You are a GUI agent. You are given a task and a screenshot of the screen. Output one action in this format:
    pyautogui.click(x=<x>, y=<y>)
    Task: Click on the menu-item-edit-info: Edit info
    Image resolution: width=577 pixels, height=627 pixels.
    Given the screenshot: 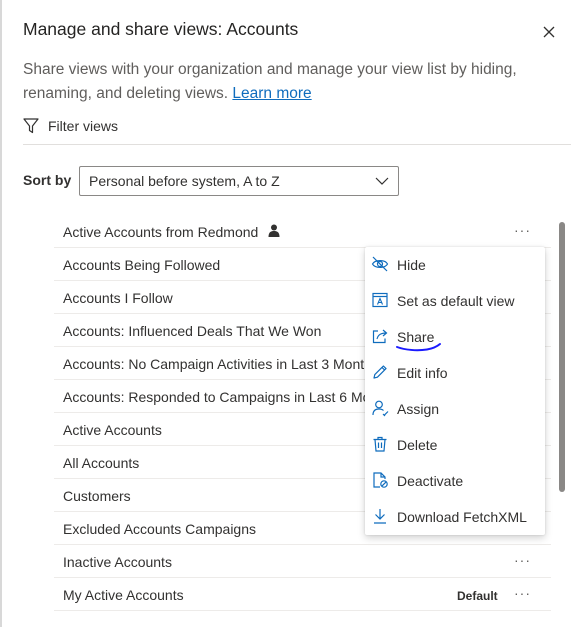 What is the action you would take?
    pyautogui.click(x=455, y=373)
    